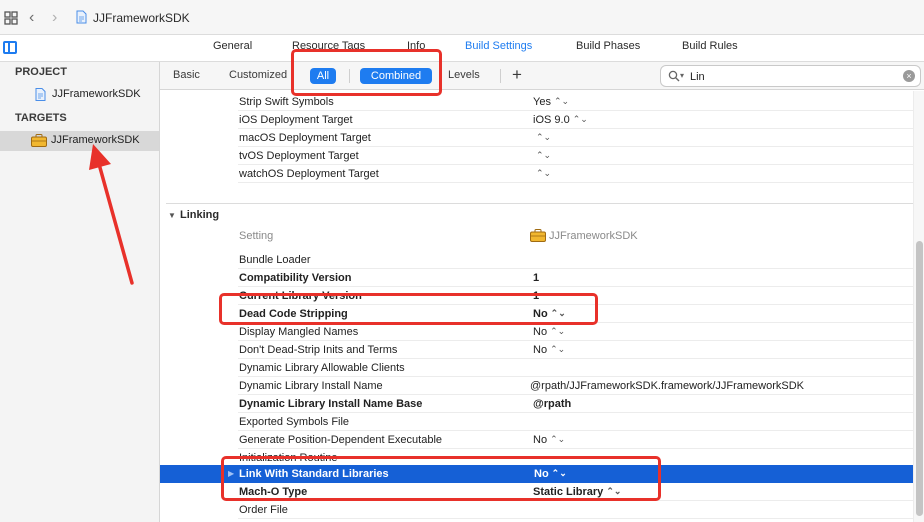 Image resolution: width=924 pixels, height=522 pixels. What do you see at coordinates (909, 76) in the screenshot?
I see `clear-search-icon: ×` at bounding box center [909, 76].